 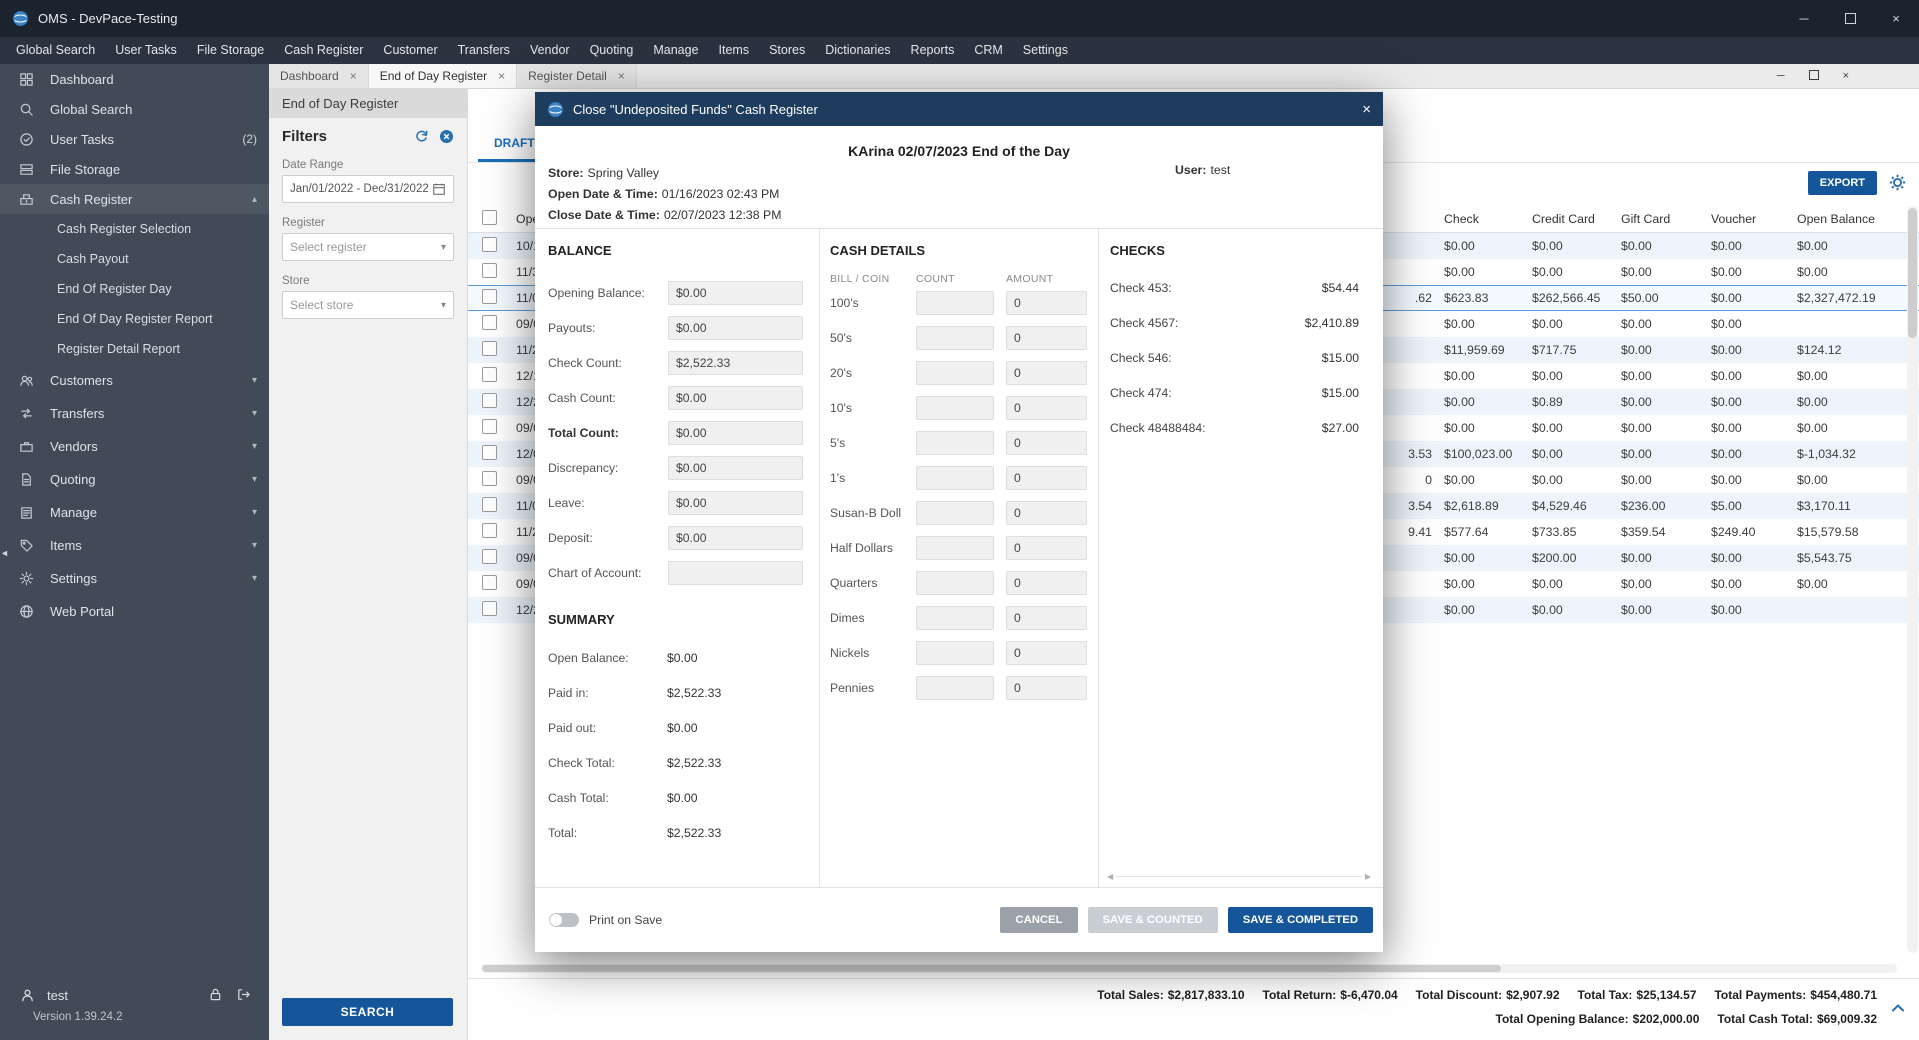 What do you see at coordinates (134, 479) in the screenshot?
I see `sidebar-item-quoting: Quoting ▾` at bounding box center [134, 479].